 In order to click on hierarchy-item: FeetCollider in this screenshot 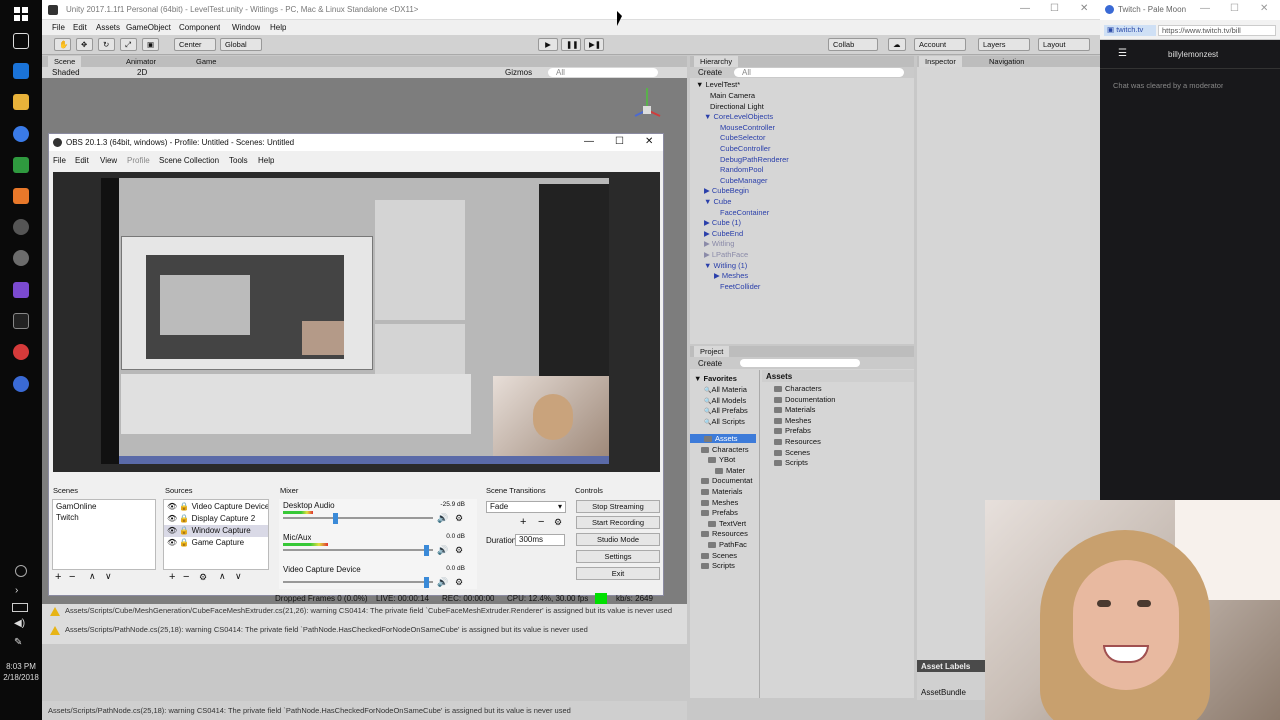, I will do `click(740, 286)`.